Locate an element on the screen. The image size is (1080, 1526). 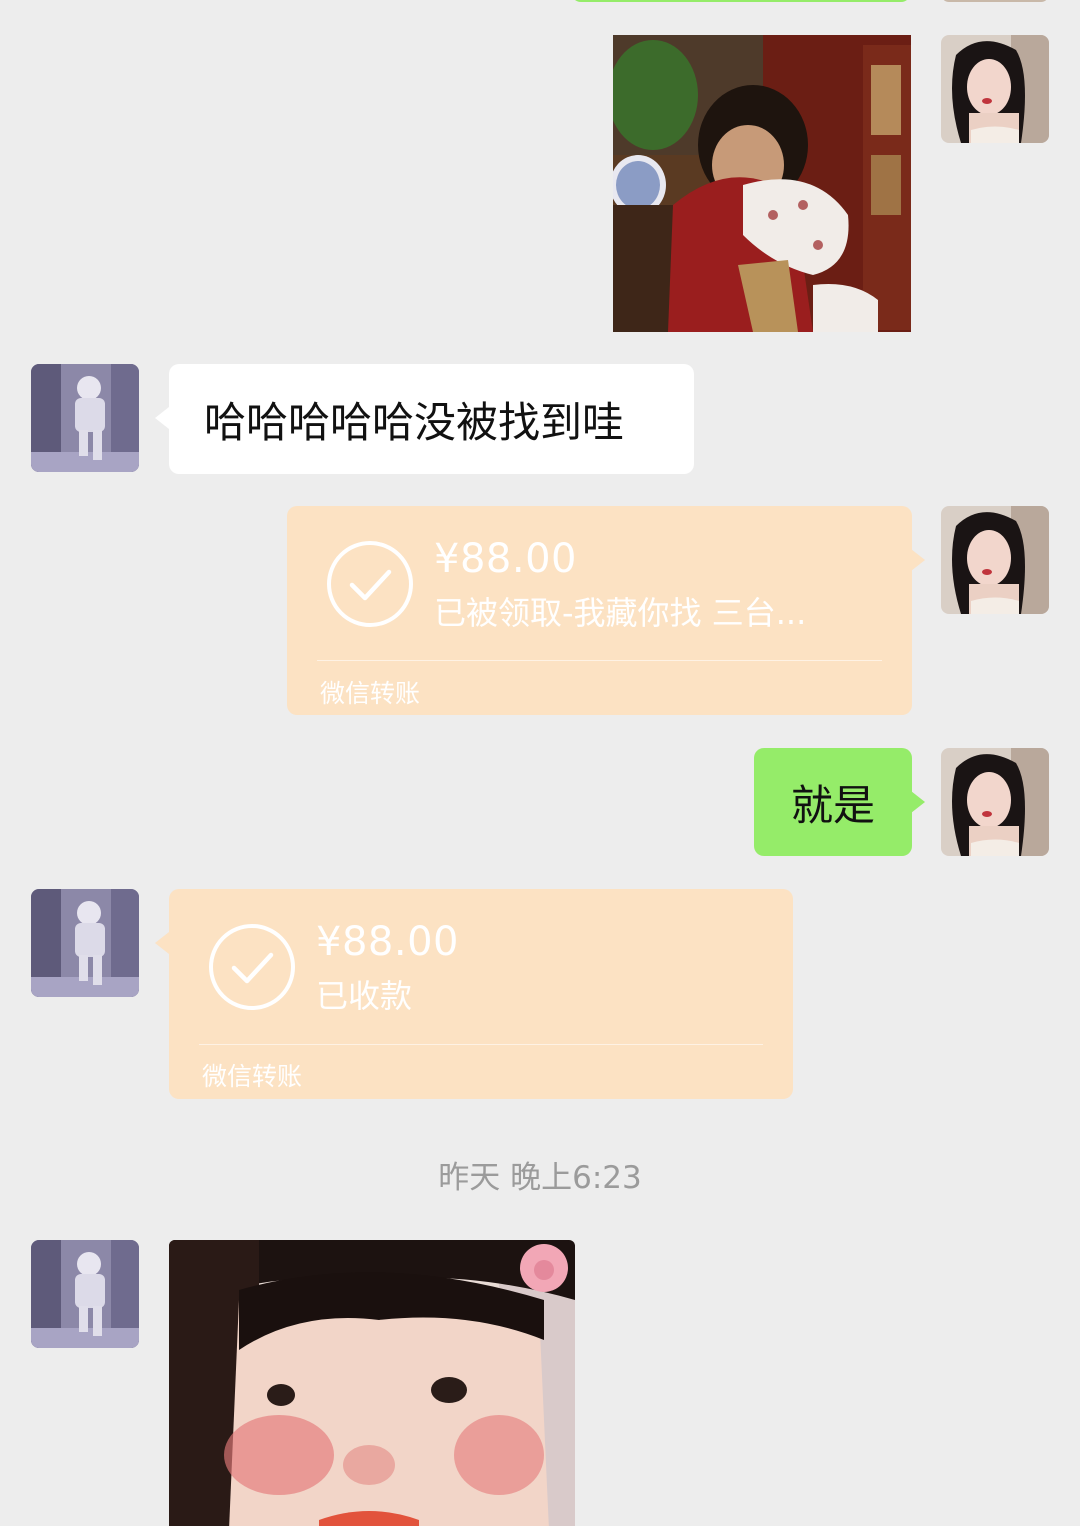
baby-sticker-image is located at coordinates (372, 1383).